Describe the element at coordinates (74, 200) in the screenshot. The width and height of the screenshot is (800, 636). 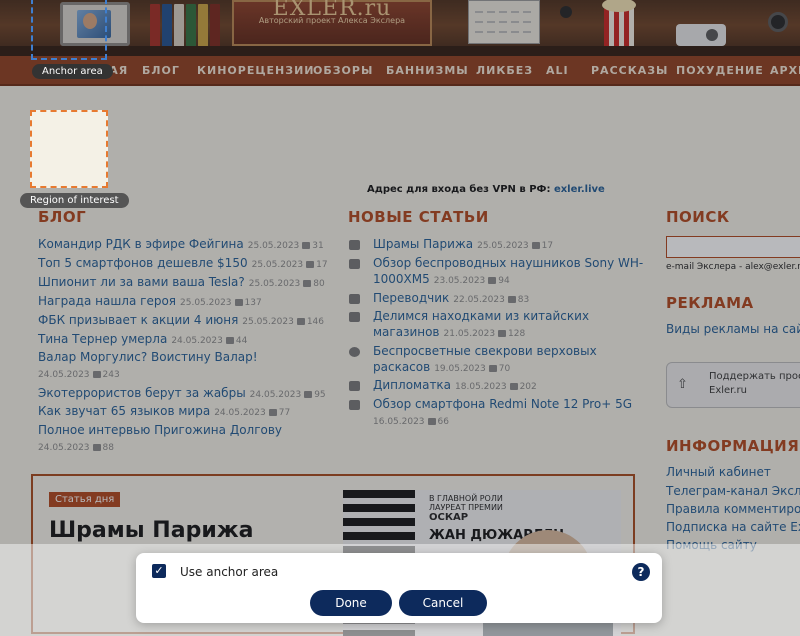
I see `region-of-interest-label: Region of interest` at that location.